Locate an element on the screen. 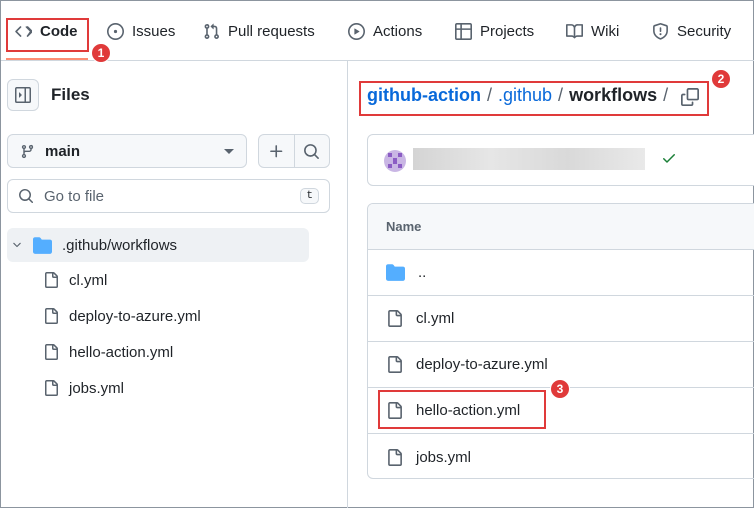 Image resolution: width=754 pixels, height=508 pixels. tree-actions is located at coordinates (294, 151).